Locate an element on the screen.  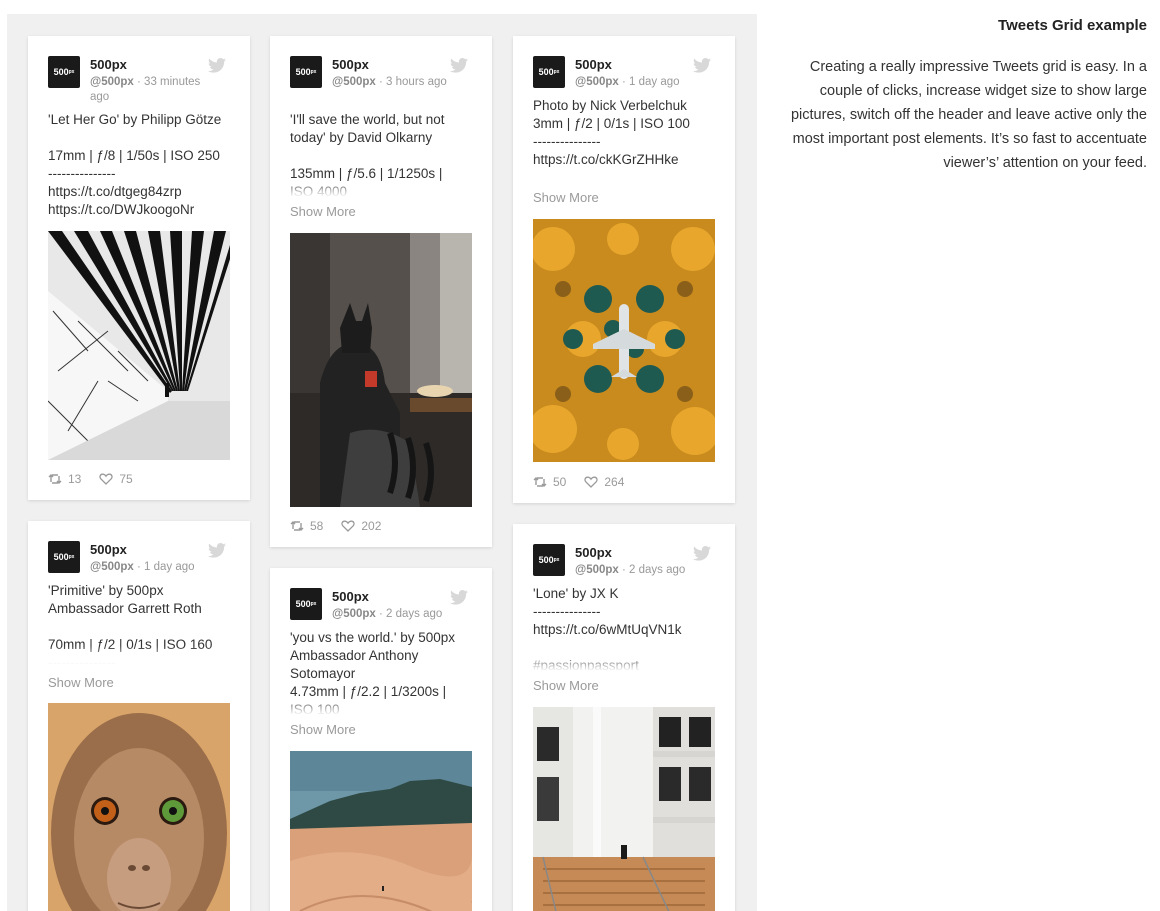
retweet-count: 50 is located at coordinates (560, 482).